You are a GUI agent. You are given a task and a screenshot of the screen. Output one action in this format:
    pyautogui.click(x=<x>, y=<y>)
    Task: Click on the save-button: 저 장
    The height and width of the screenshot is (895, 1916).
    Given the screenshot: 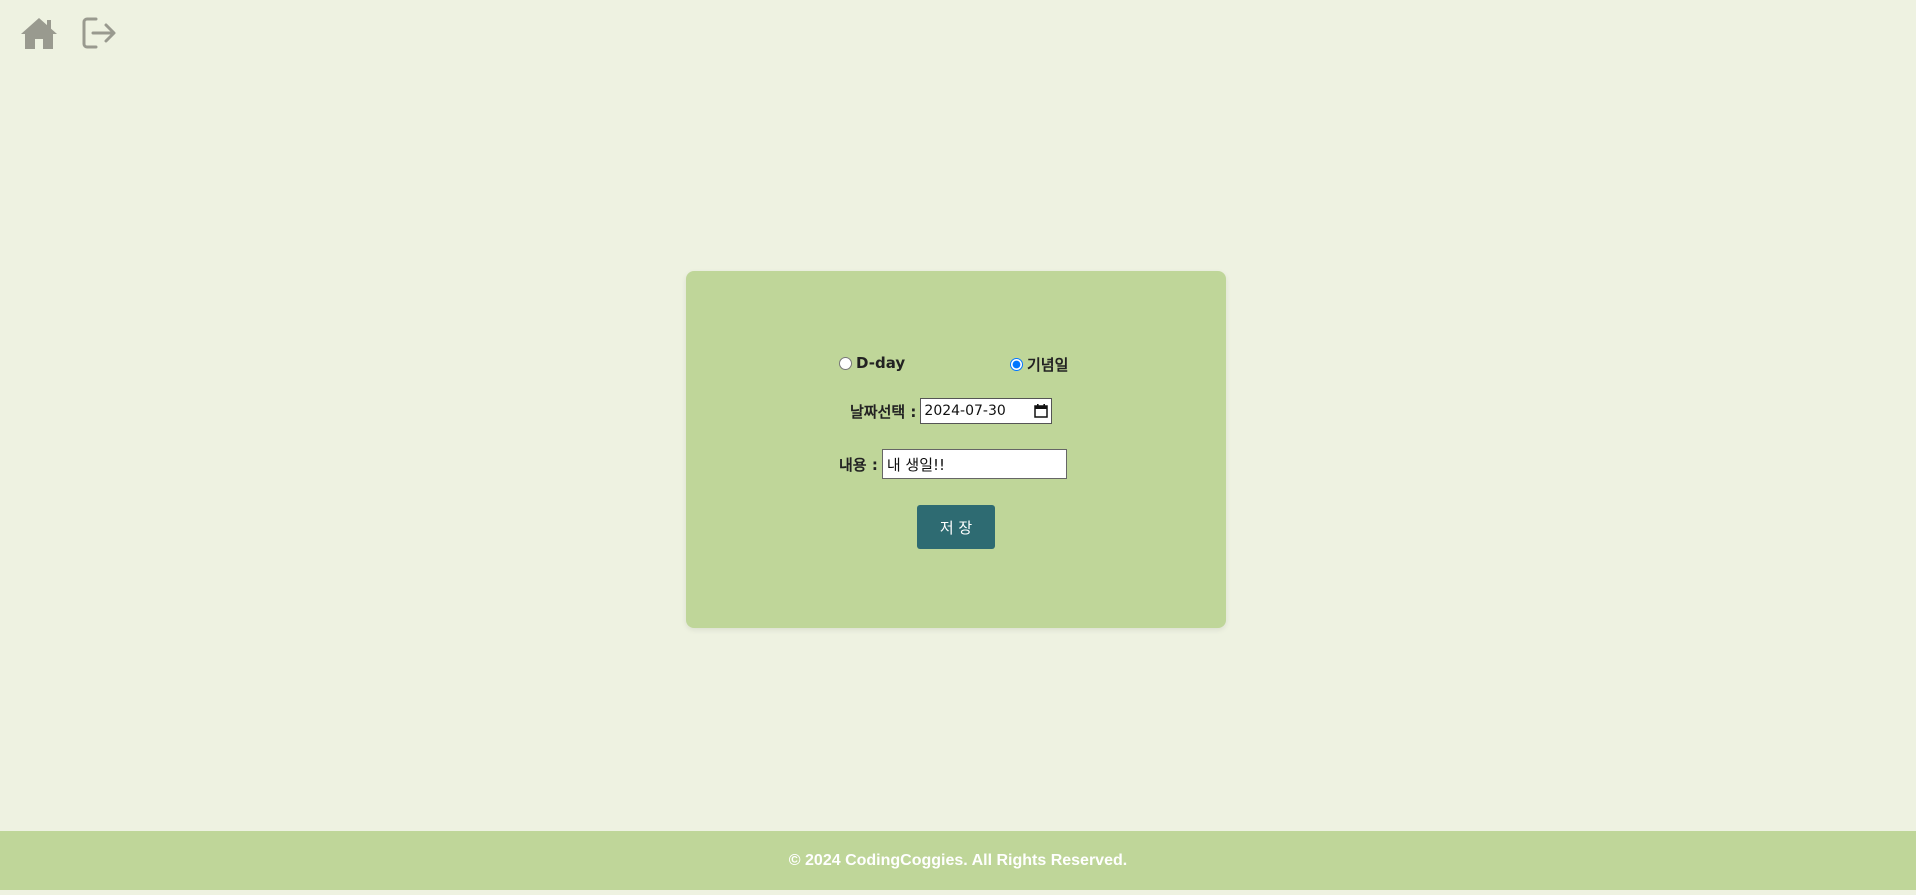 What is the action you would take?
    pyautogui.click(x=956, y=527)
    